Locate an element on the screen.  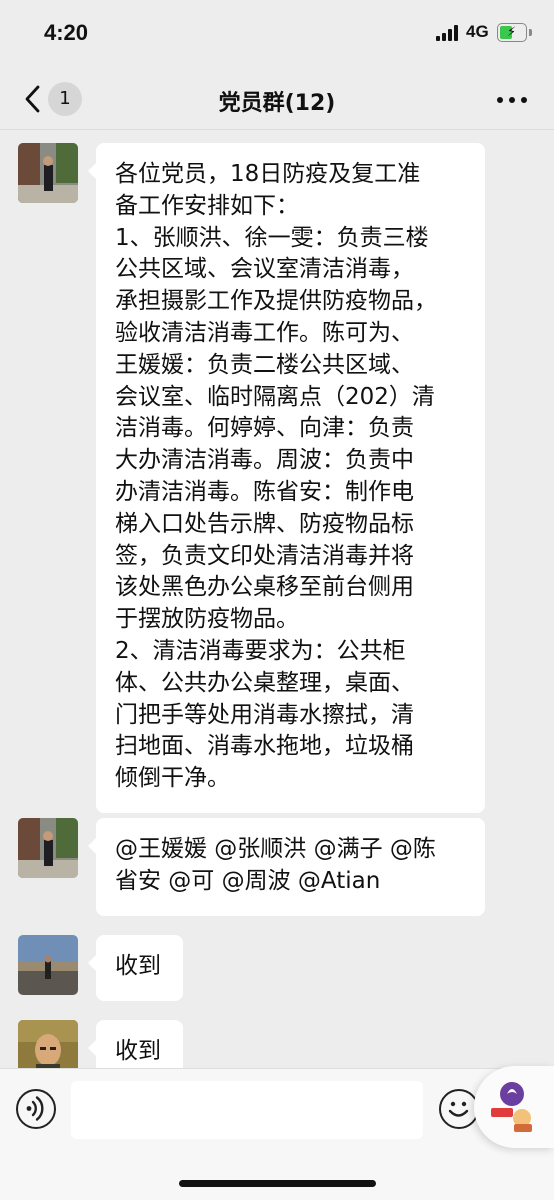
more-options-icon is located at coordinates (512, 100).